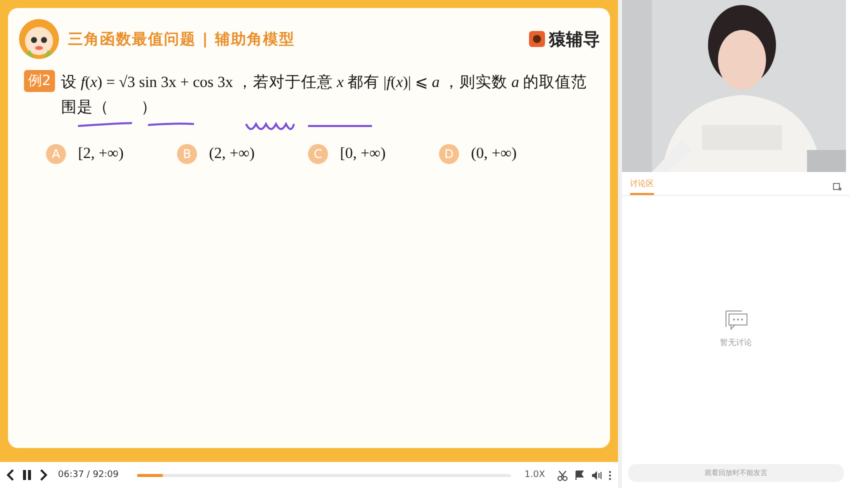 This screenshot has width=850, height=488. I want to click on previous-icon, so click(11, 475).